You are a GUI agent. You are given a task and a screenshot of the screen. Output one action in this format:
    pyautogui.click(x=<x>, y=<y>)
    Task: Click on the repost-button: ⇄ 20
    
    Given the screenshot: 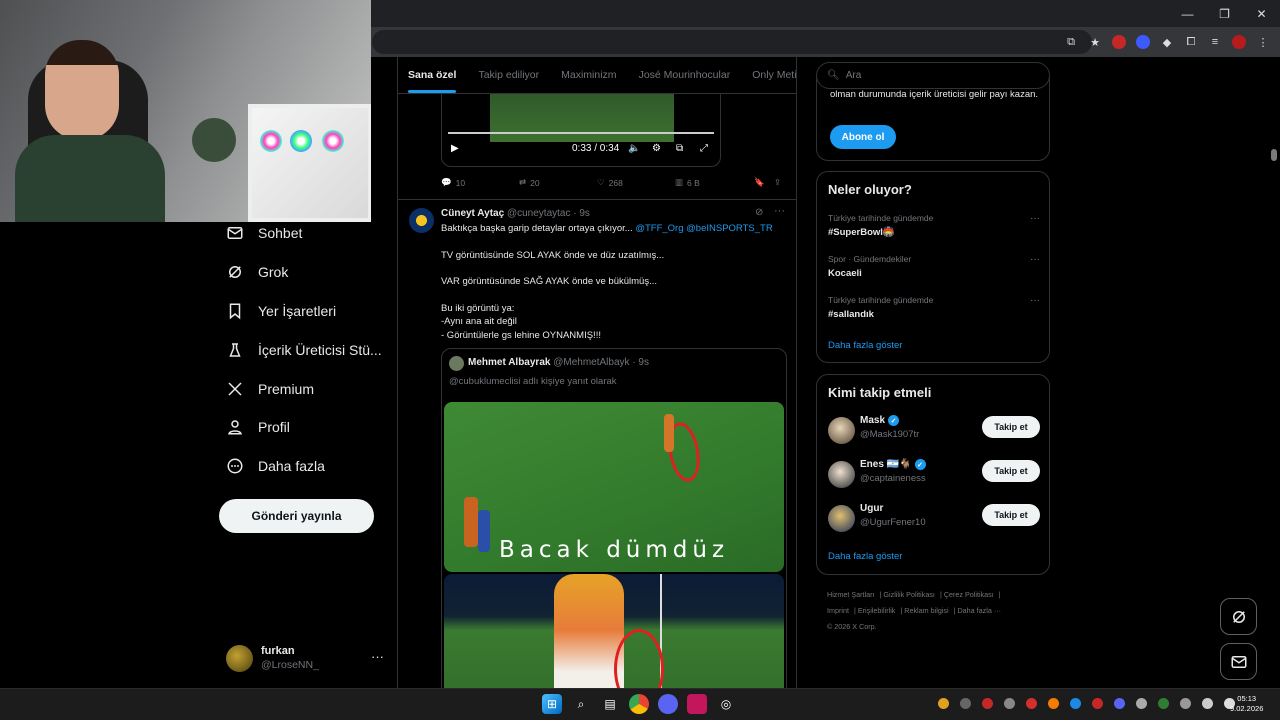 What is the action you would take?
    pyautogui.click(x=529, y=182)
    